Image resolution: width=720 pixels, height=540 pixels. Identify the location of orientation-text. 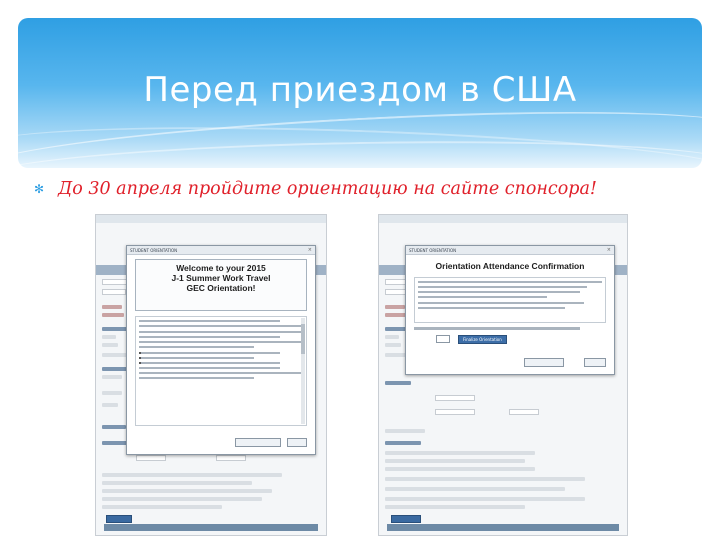
(221, 371).